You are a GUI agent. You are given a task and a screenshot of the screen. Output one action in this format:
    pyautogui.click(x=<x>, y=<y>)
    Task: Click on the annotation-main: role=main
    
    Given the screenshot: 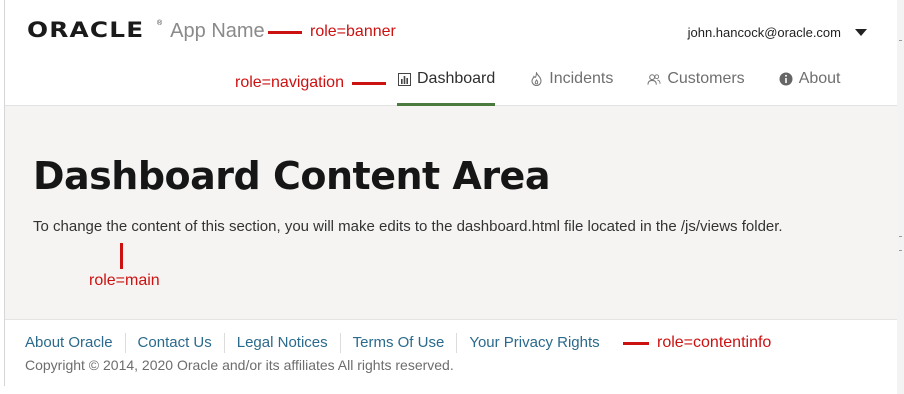 What is the action you would take?
    pyautogui.click(x=124, y=281)
    